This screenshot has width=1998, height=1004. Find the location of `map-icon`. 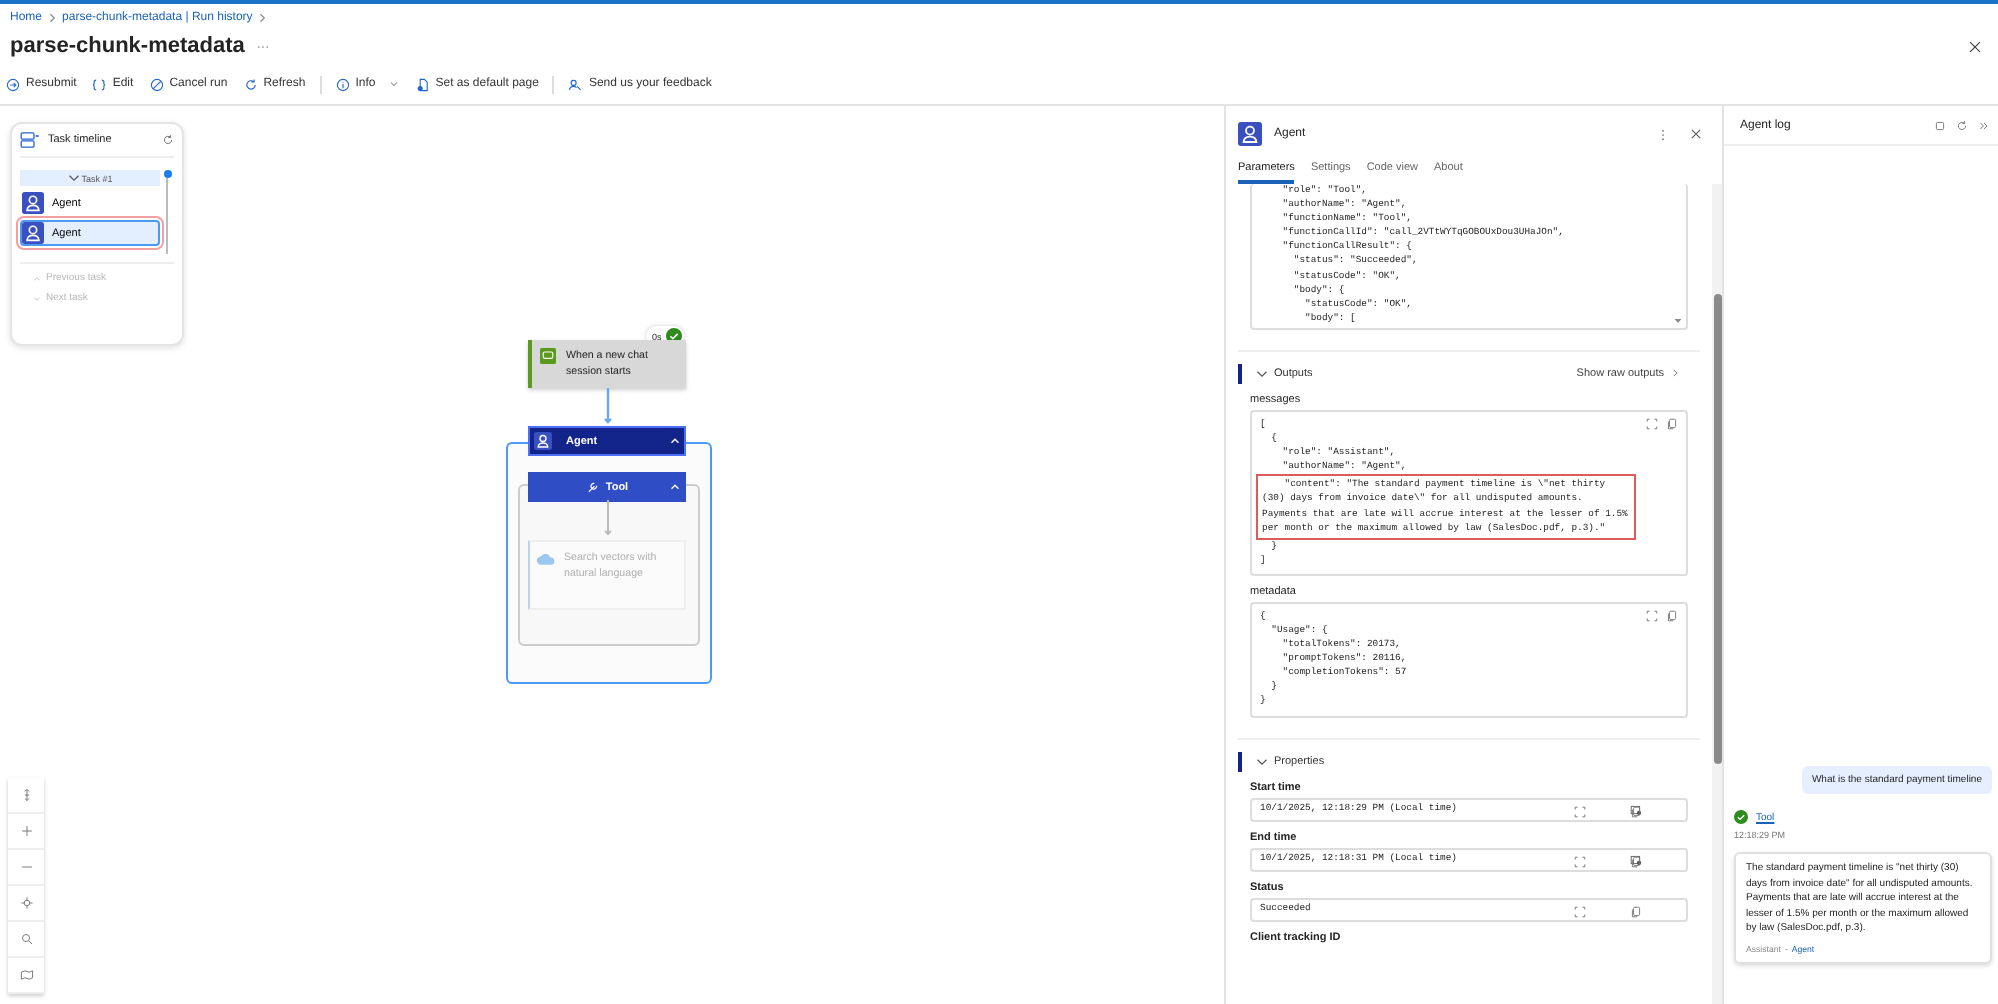

map-icon is located at coordinates (26, 975).